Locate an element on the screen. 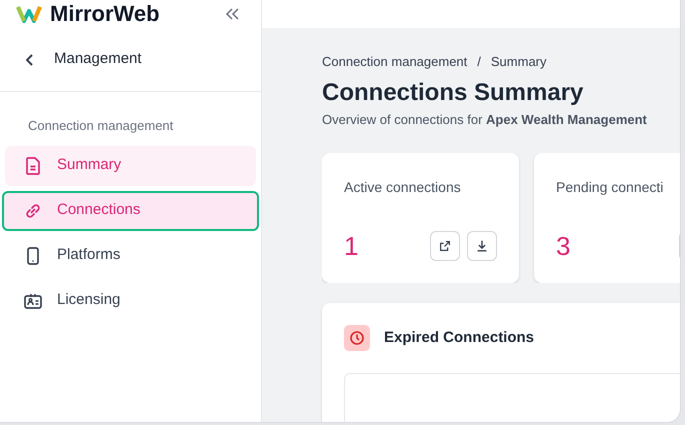 This screenshot has height=425, width=685. page-subtitle: Overview of connections for Apex Wealth Management is located at coordinates (485, 119).